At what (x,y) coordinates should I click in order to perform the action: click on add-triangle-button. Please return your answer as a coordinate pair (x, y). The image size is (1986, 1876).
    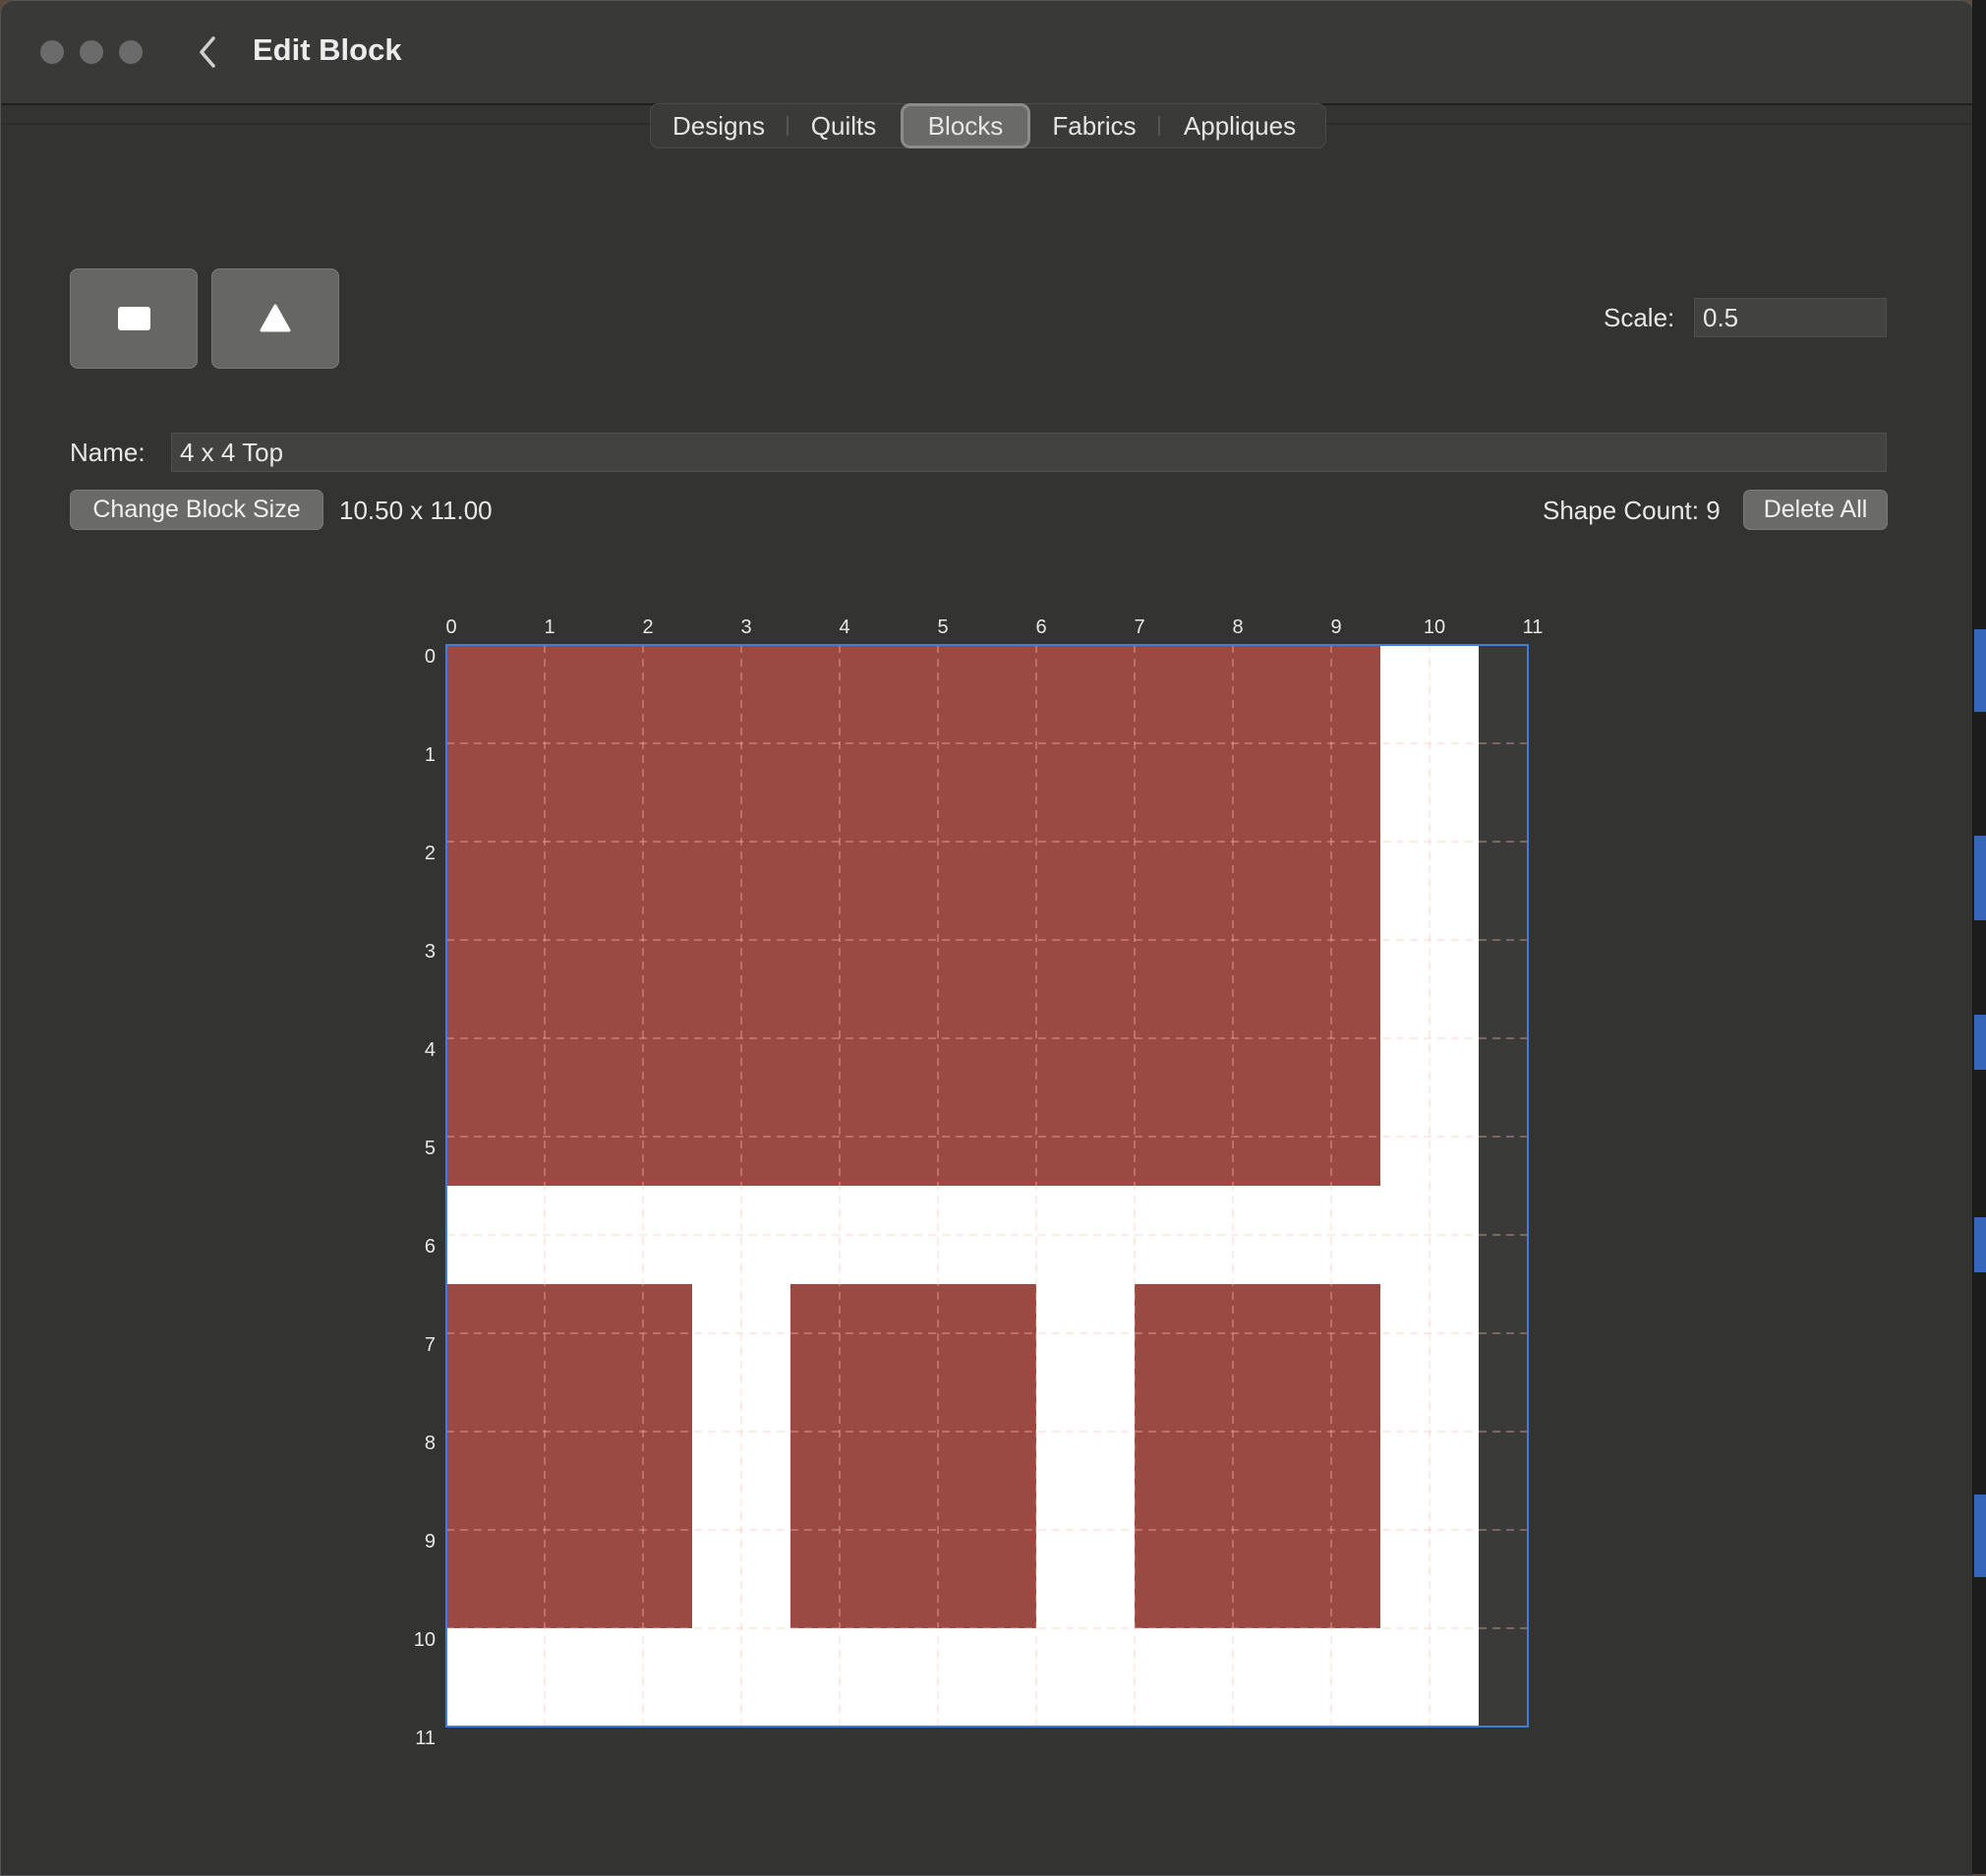
    Looking at the image, I should click on (275, 318).